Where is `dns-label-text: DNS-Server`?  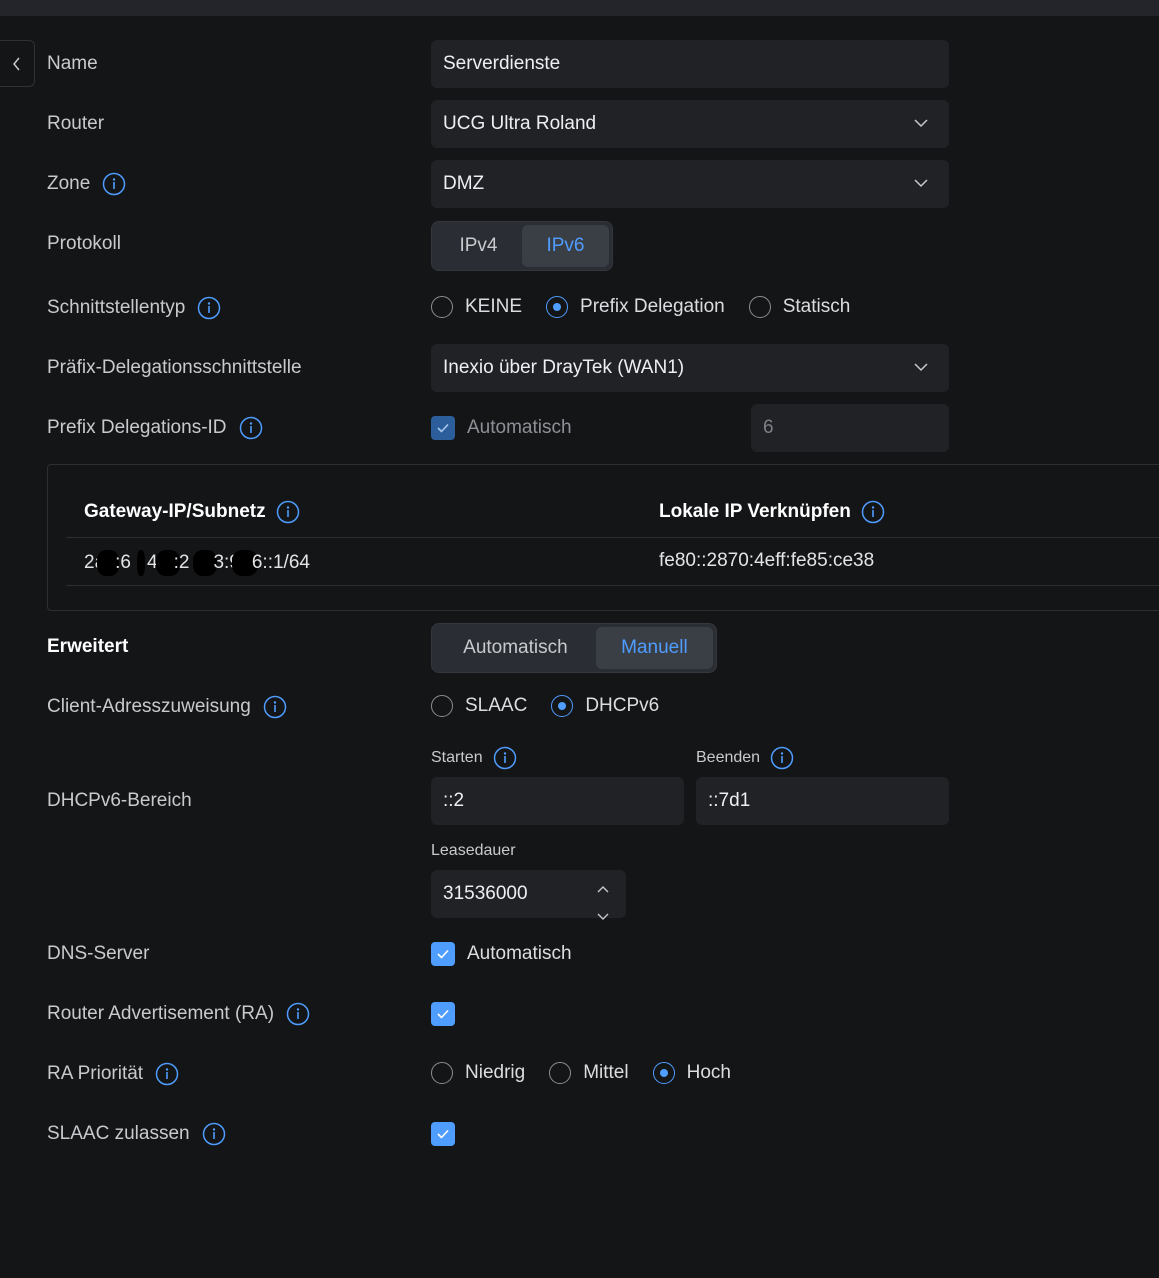 dns-label-text: DNS-Server is located at coordinates (98, 953).